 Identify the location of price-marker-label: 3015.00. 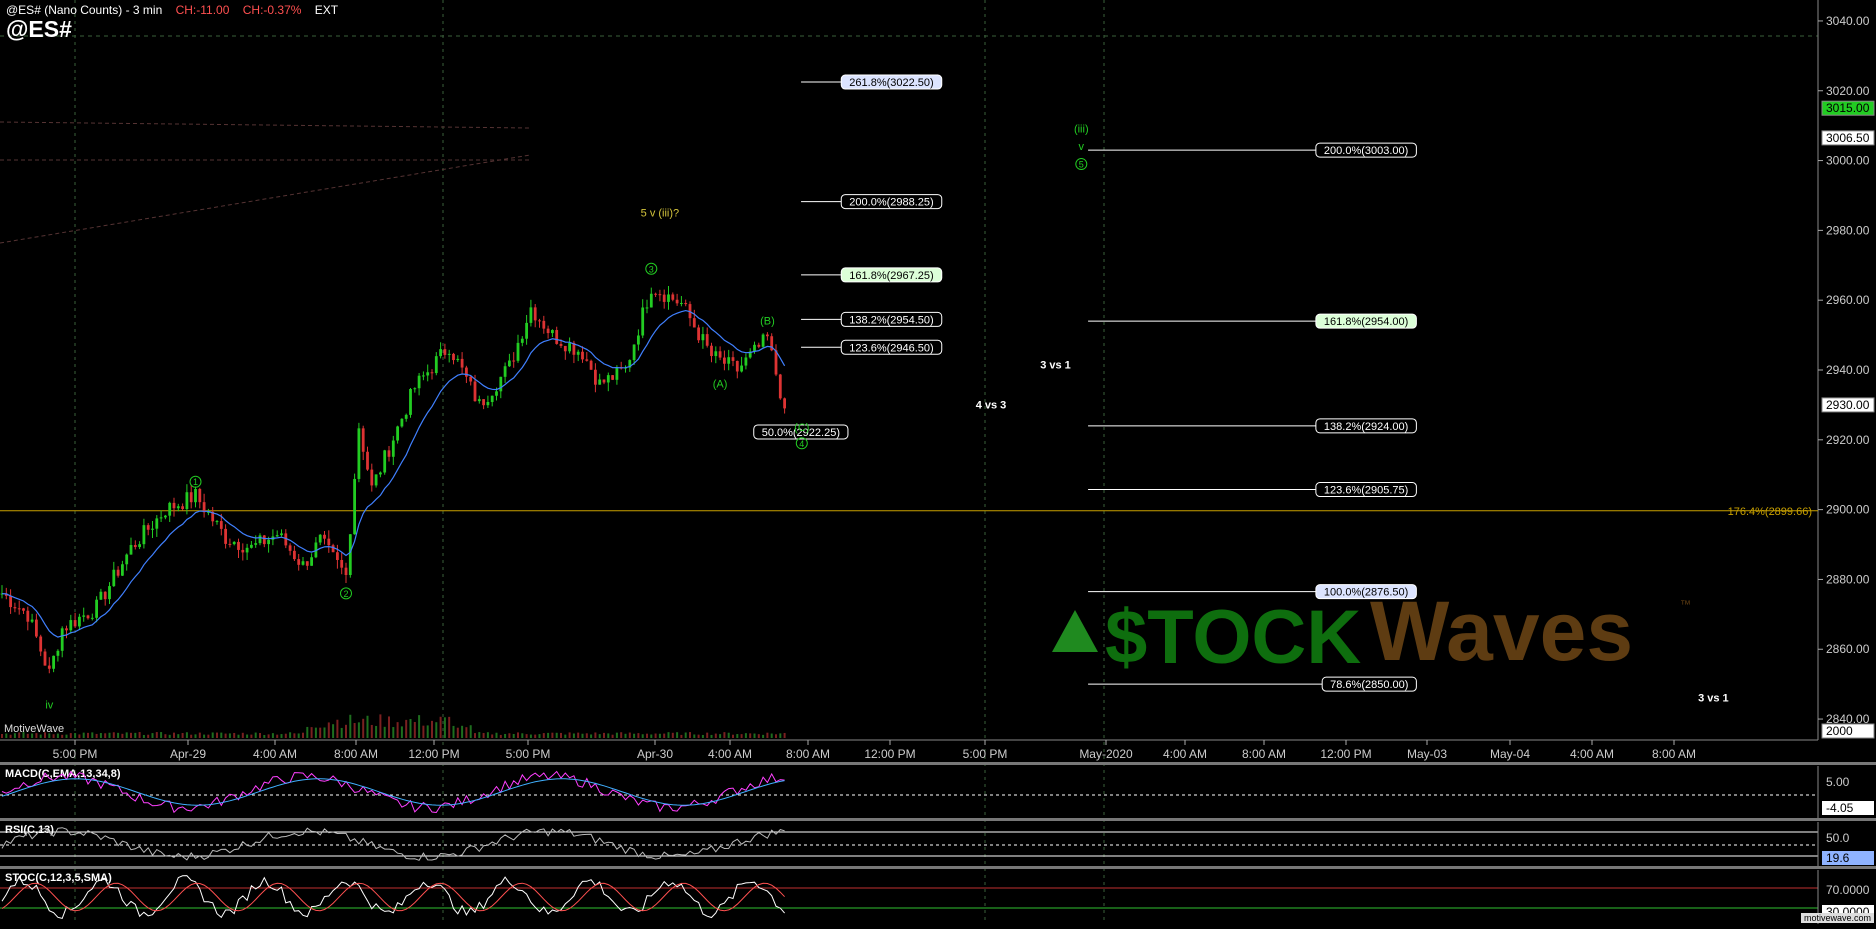
(1848, 108).